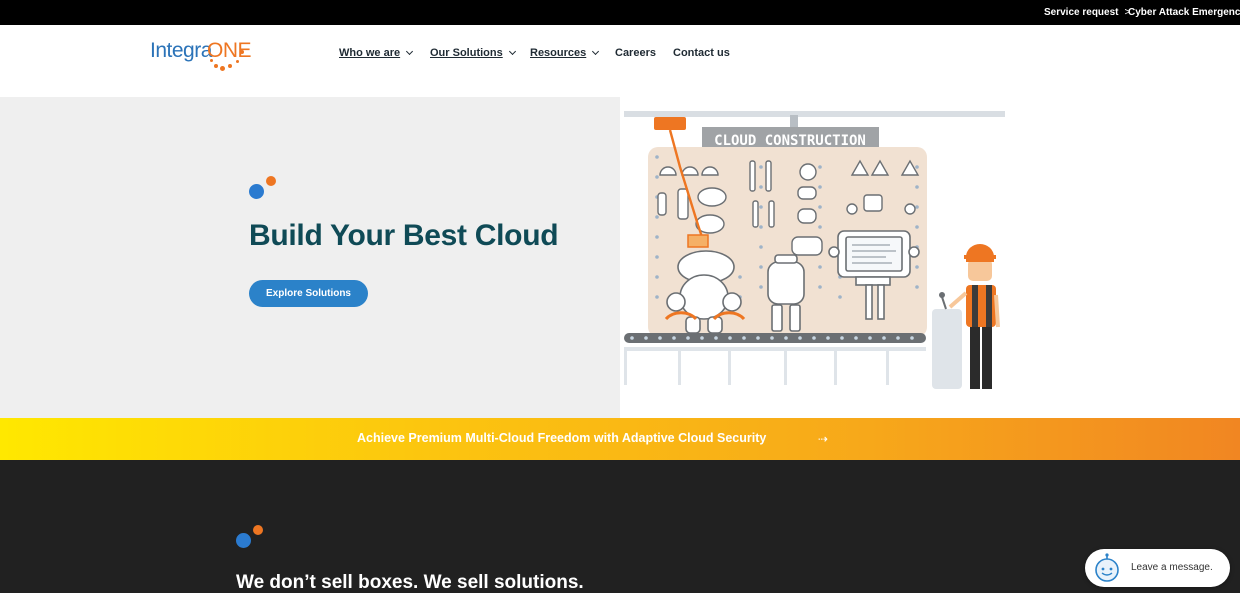 The height and width of the screenshot is (594, 1240). What do you see at coordinates (308, 293) in the screenshot?
I see `explore-solutions-button: Explore Solutions` at bounding box center [308, 293].